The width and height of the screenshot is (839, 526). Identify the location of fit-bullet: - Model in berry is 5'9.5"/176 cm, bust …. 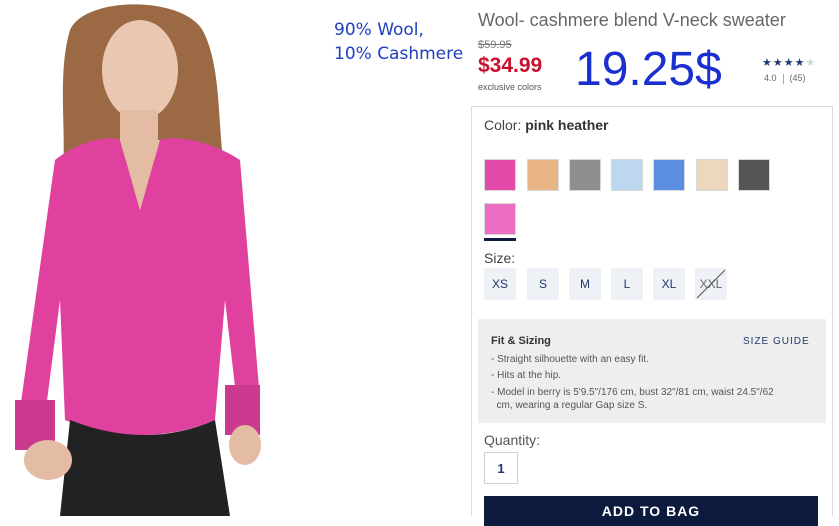
(632, 392).